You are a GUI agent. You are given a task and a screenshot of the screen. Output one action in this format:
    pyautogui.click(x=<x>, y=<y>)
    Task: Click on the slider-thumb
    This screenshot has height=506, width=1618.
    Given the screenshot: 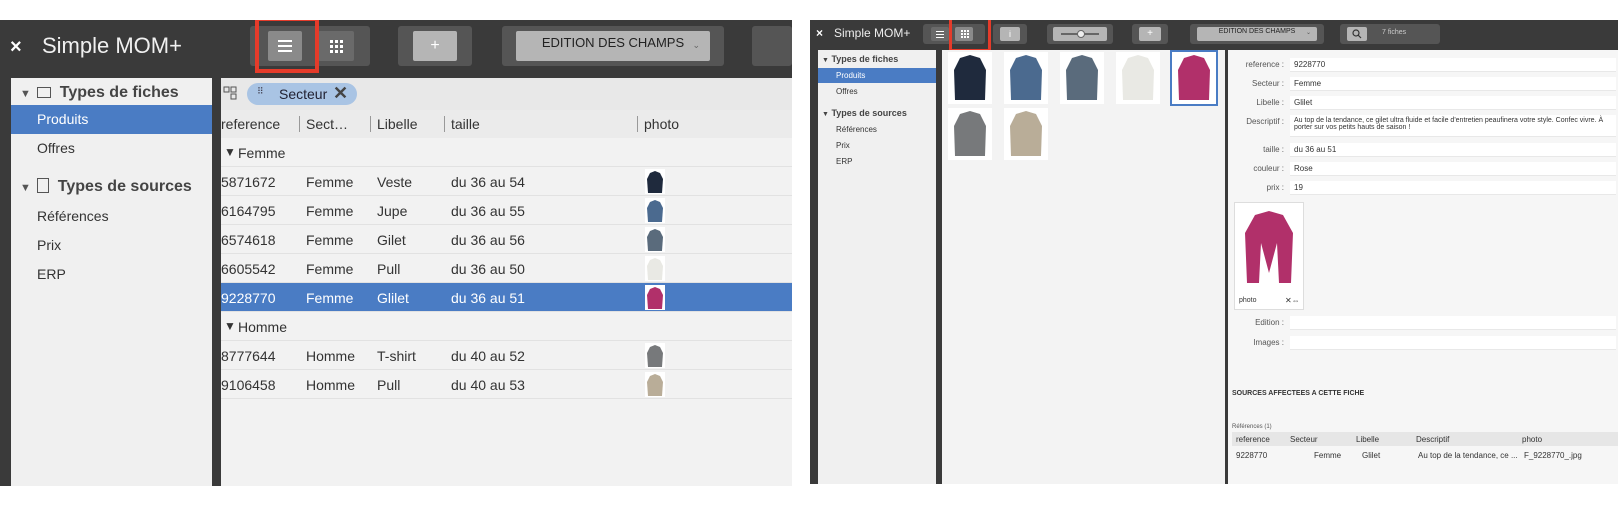 What is the action you would take?
    pyautogui.click(x=1081, y=34)
    